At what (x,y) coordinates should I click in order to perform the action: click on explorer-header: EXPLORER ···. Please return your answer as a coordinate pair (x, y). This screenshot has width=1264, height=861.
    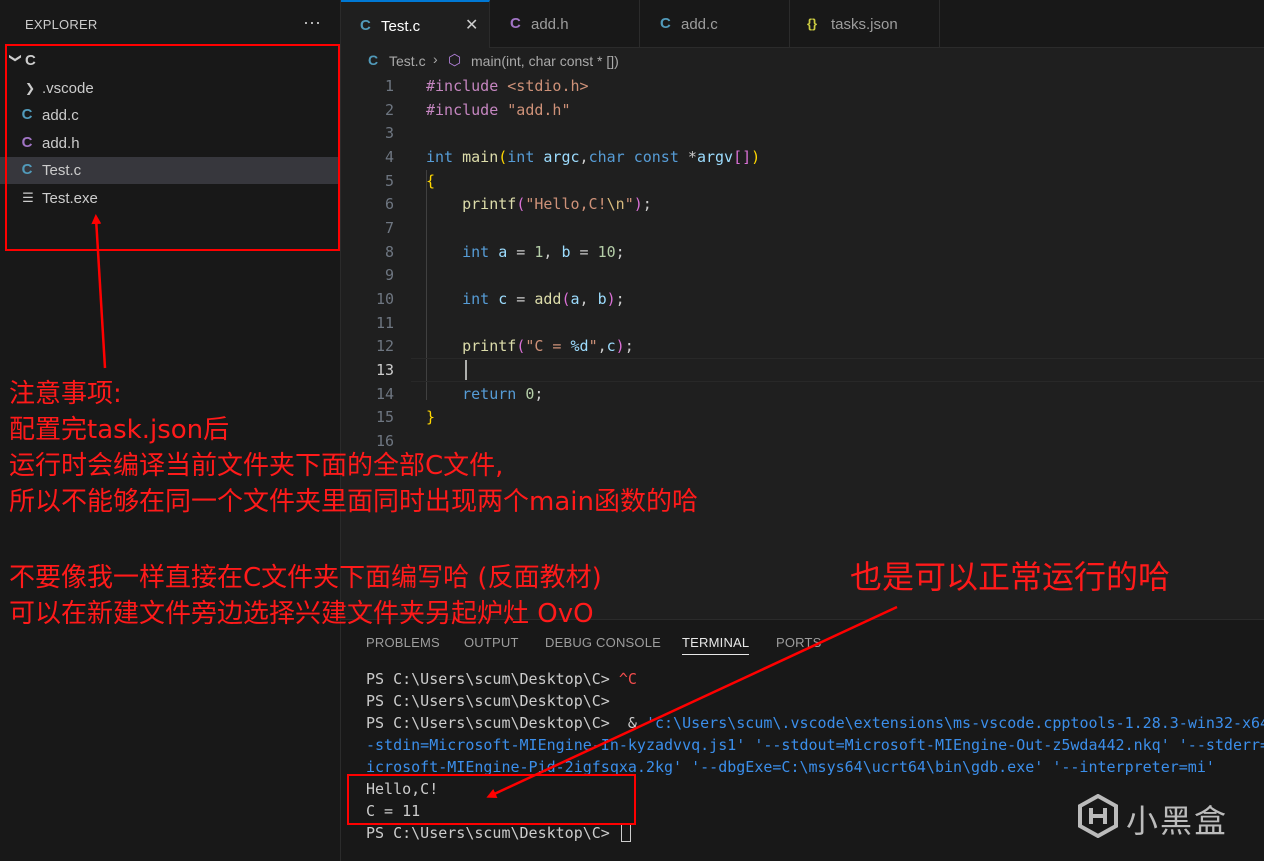
    Looking at the image, I should click on (170, 24).